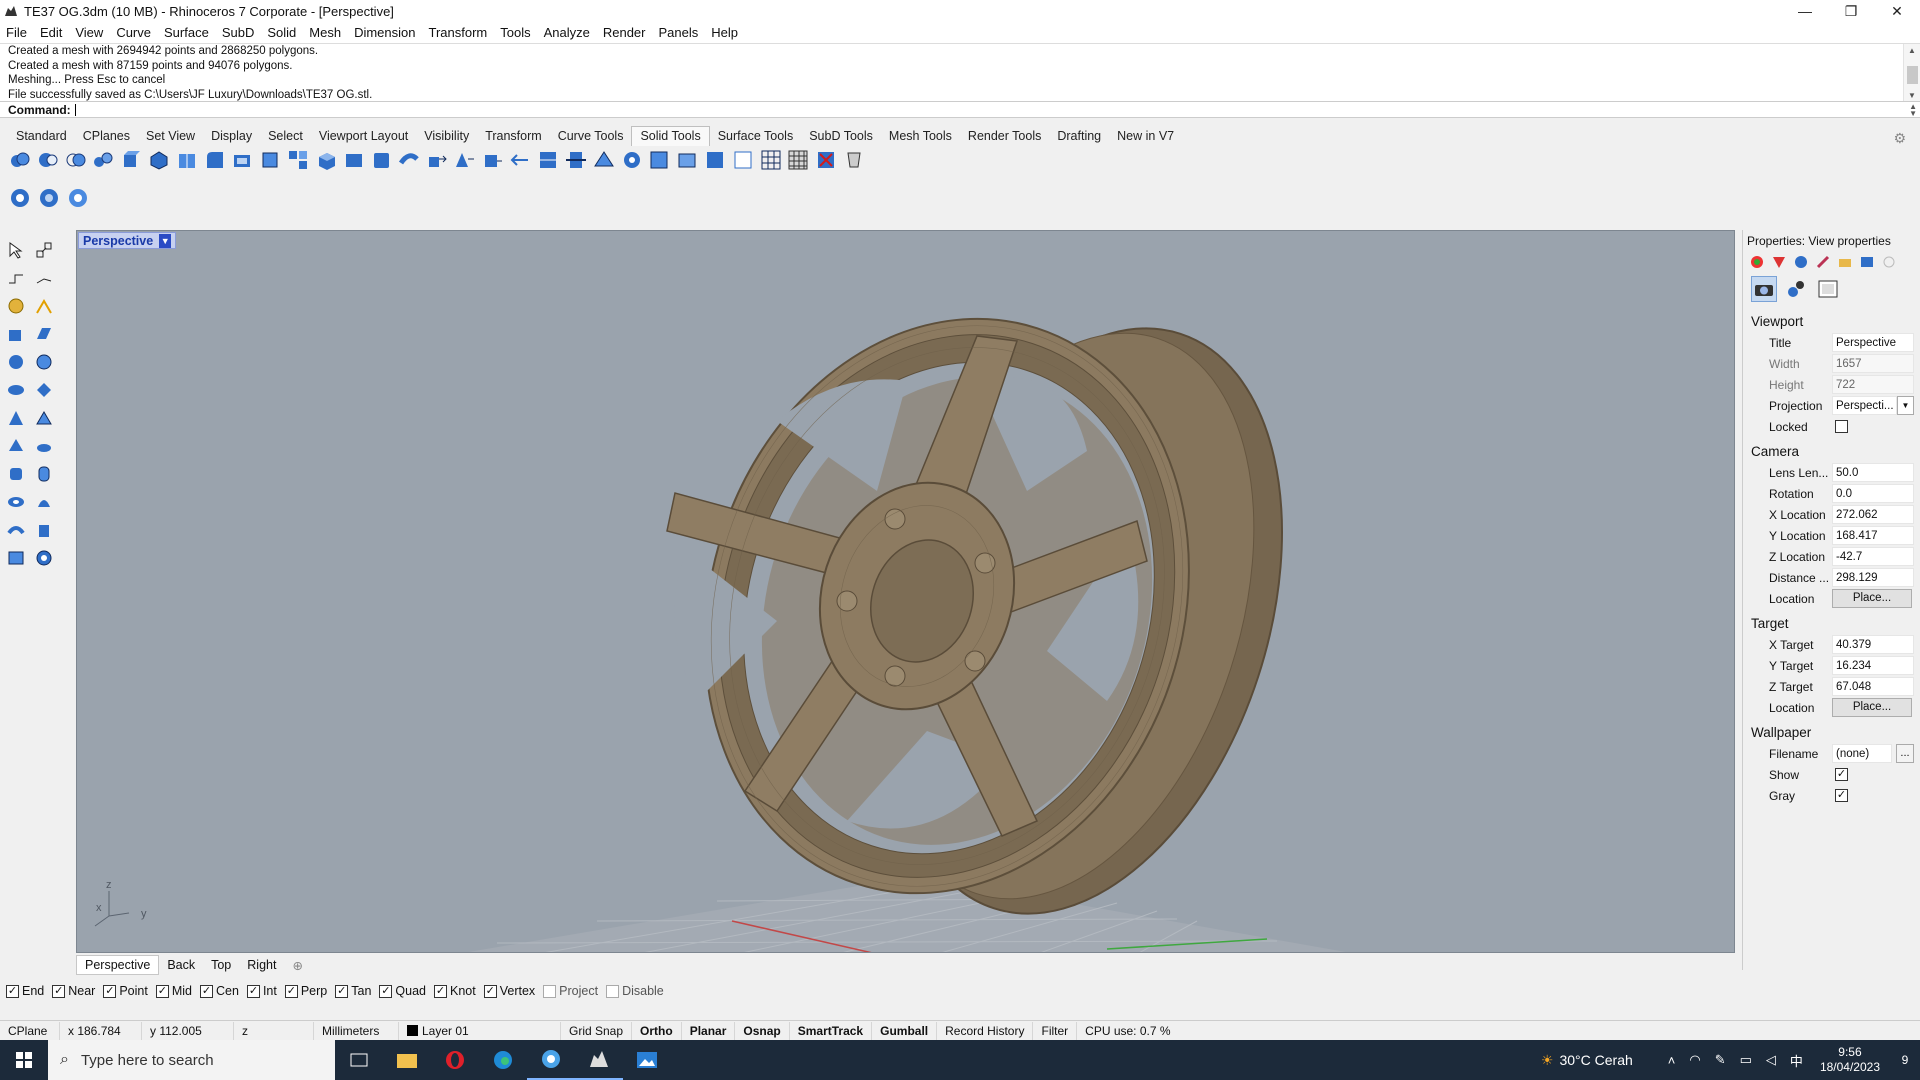  What do you see at coordinates (44, 446) in the screenshot?
I see `analyze-tool-icon` at bounding box center [44, 446].